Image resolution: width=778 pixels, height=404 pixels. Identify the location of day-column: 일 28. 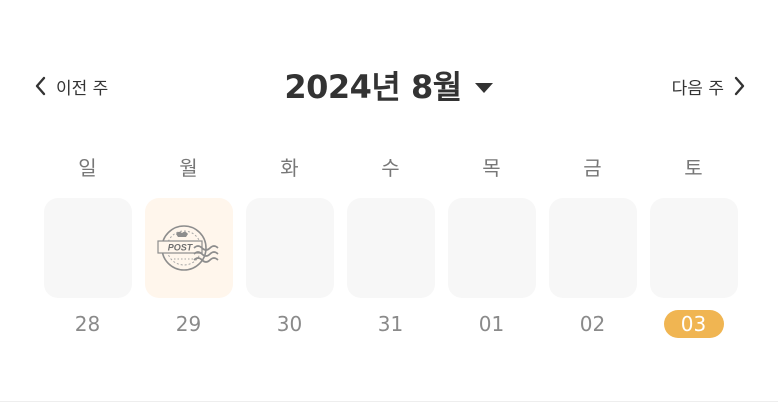
(87, 244).